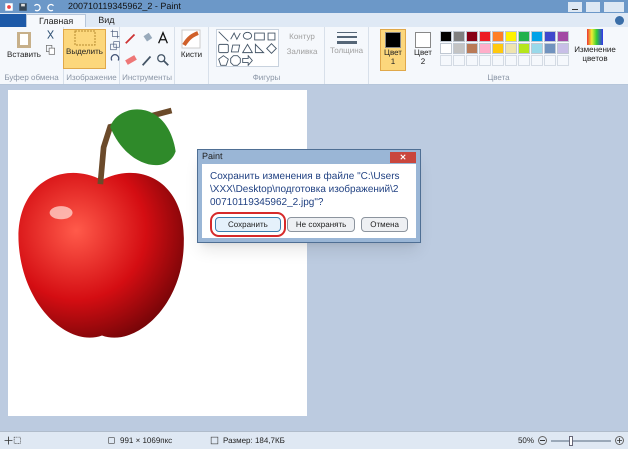 This screenshot has width=628, height=449. I want to click on crop-icon, so click(115, 34).